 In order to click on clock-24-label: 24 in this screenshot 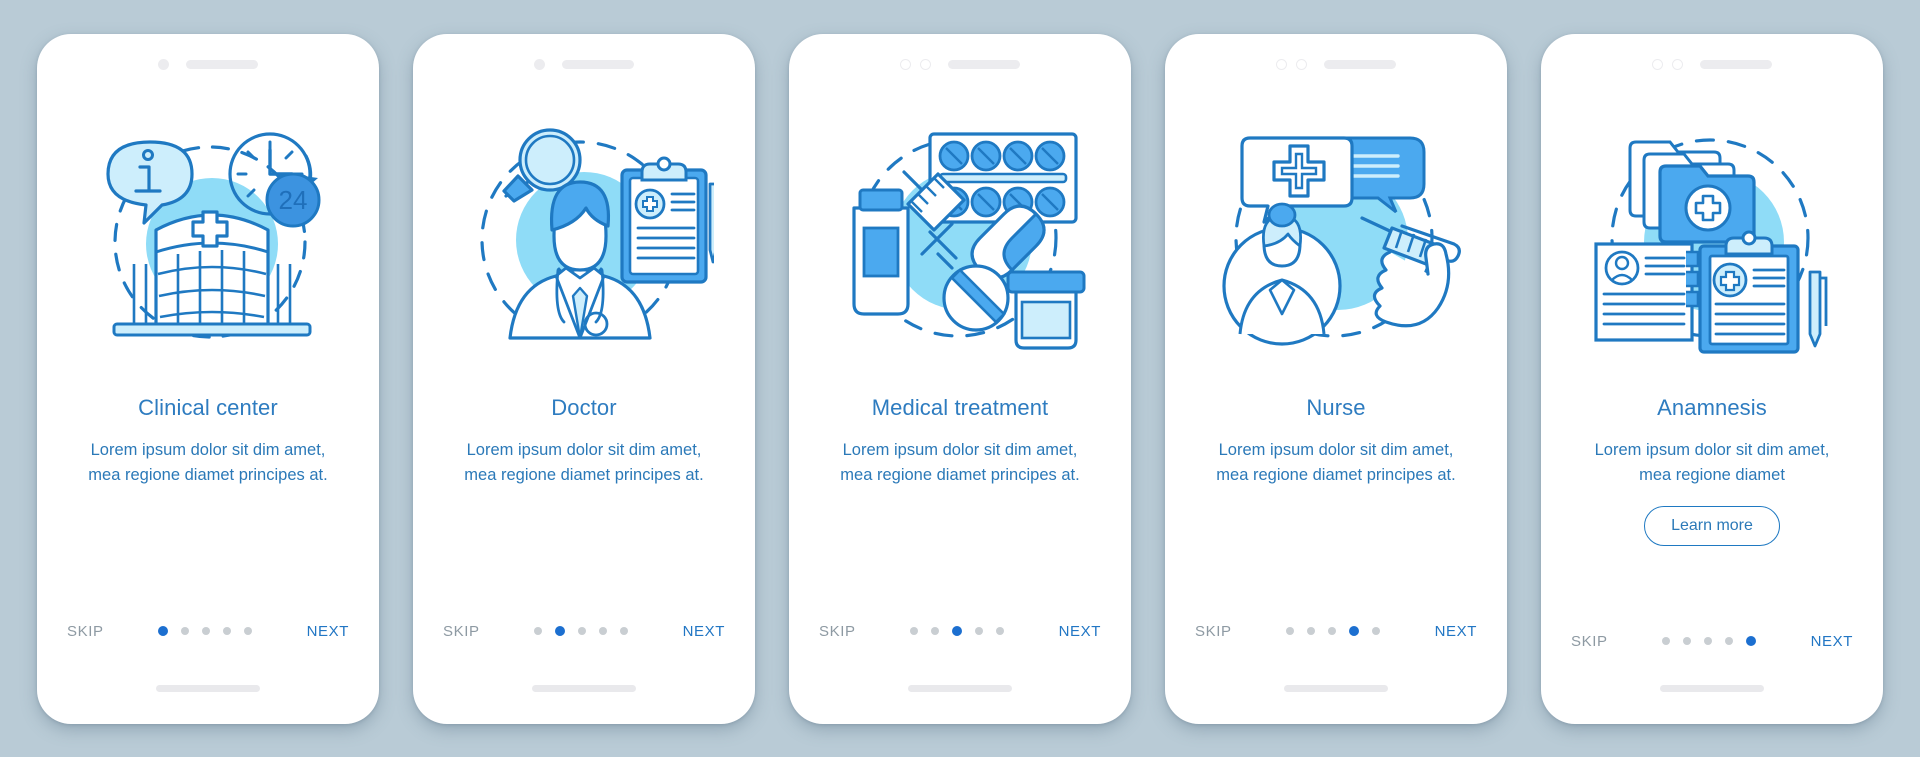, I will do `click(293, 200)`.